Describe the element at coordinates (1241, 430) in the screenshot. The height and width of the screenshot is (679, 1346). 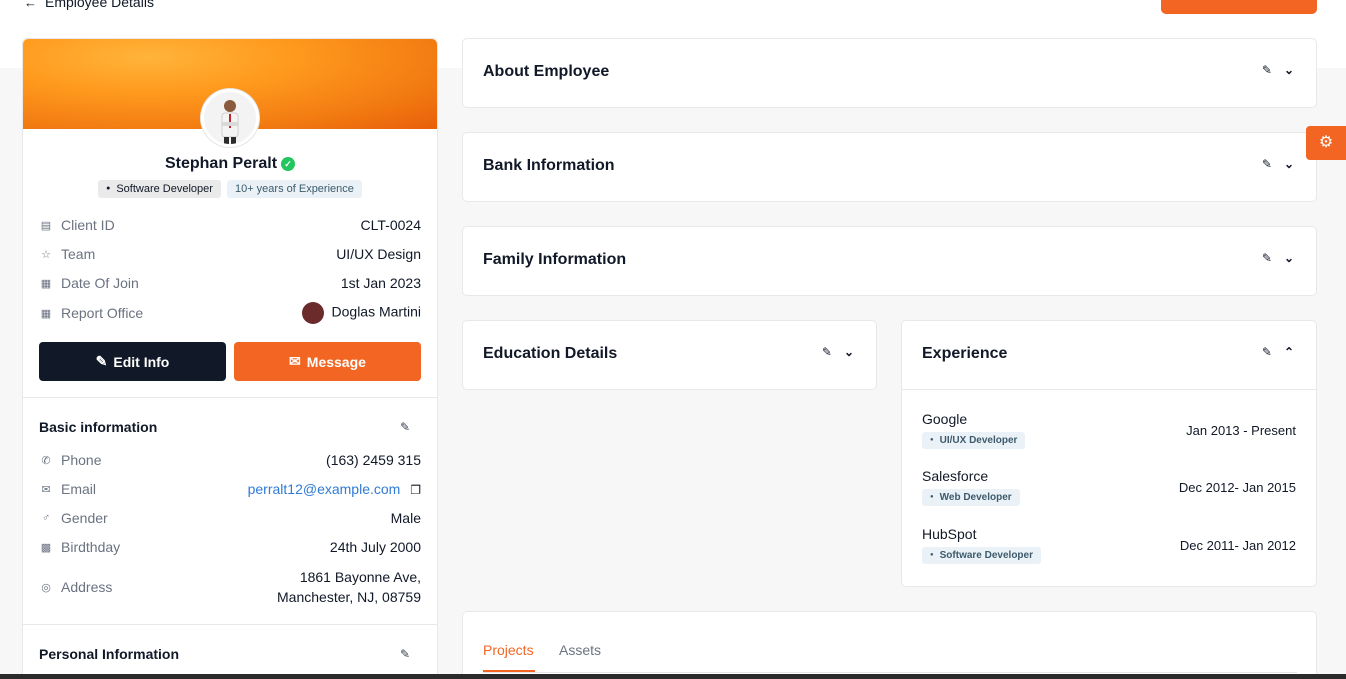
I see `experience-dates: Jan 2013 - Present` at that location.